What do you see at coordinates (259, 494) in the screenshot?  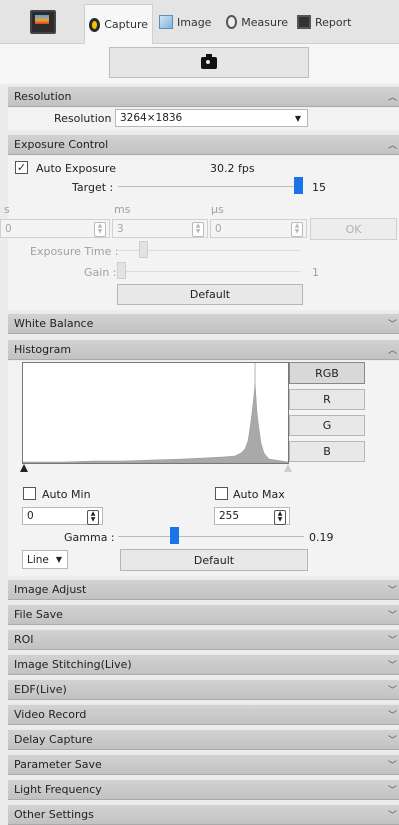 I see `auto-max-label: Auto Max` at bounding box center [259, 494].